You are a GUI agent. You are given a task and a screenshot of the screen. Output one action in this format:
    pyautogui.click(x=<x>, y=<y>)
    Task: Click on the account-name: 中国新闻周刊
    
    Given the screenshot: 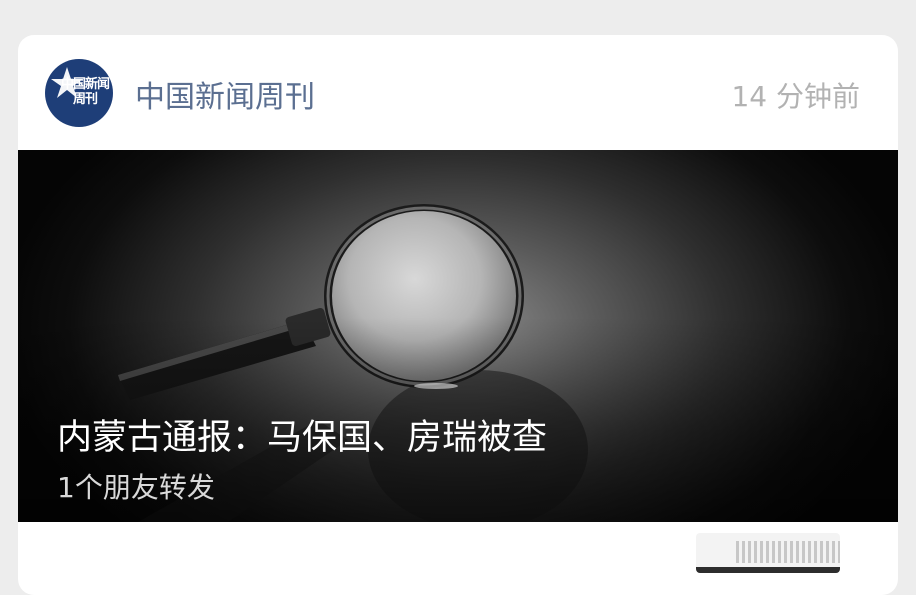 What is the action you would take?
    pyautogui.click(x=225, y=94)
    